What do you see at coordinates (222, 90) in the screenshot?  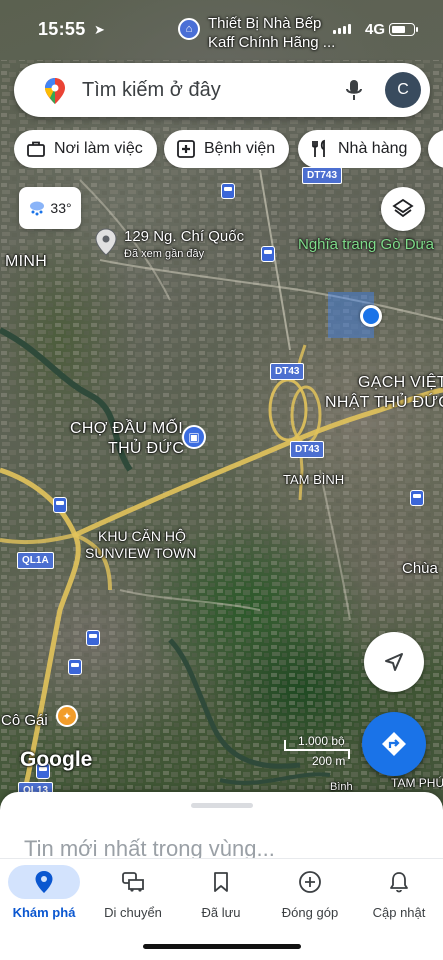 I see `search-bar: Tìm kiếm ở đây C` at bounding box center [222, 90].